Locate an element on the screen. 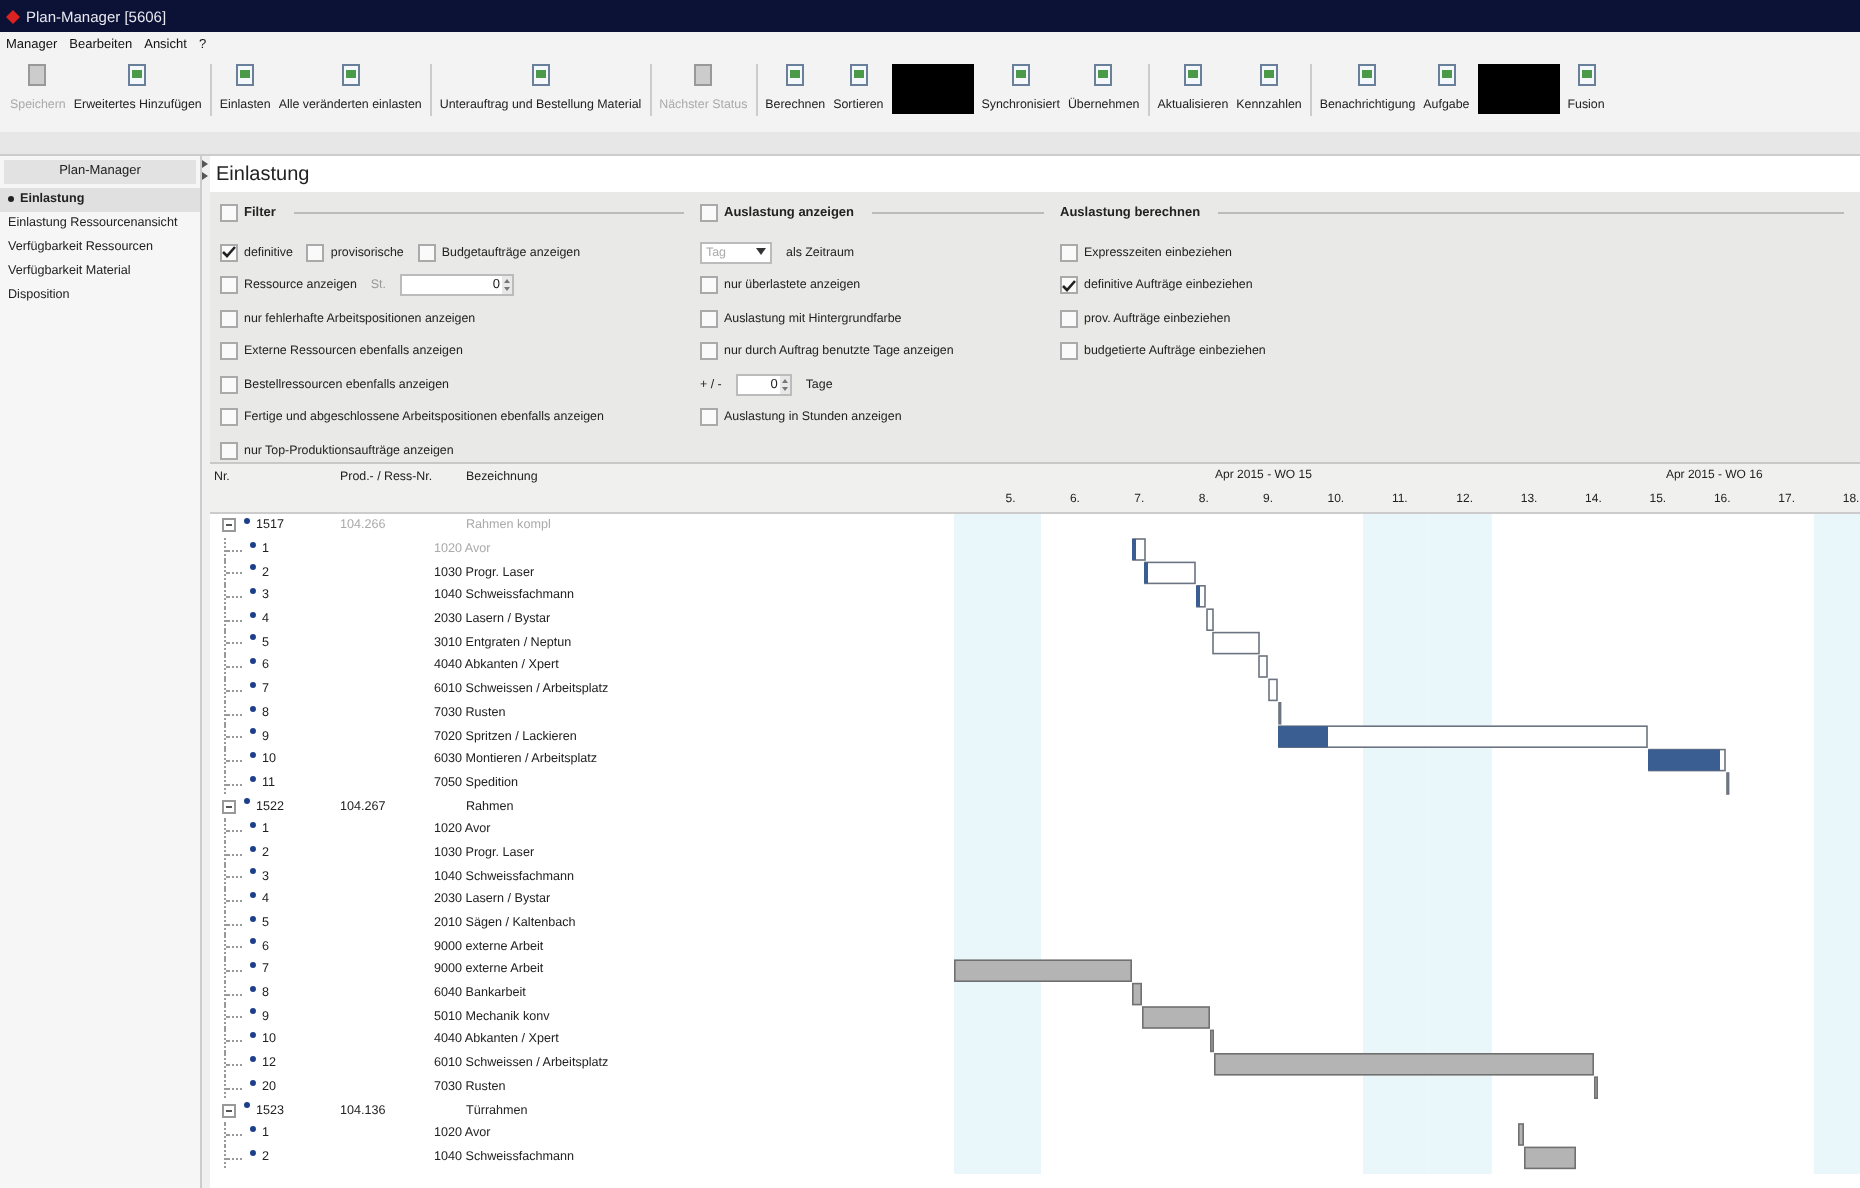 This screenshot has height=1188, width=1860. caret-icon is located at coordinates (761, 252).